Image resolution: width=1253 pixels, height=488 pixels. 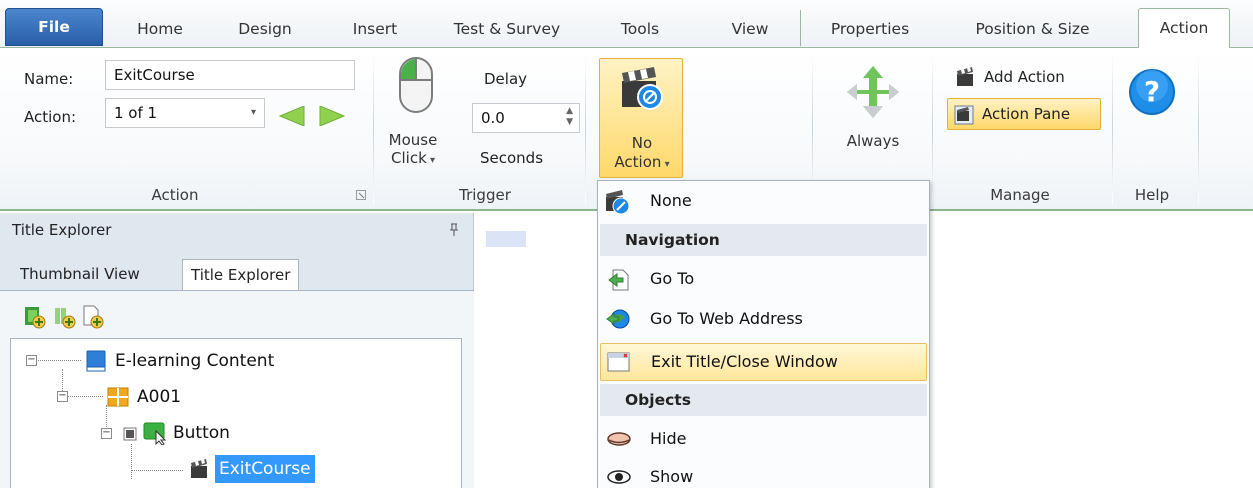 What do you see at coordinates (763, 240) in the screenshot?
I see `menu-header-navigation: Navigation` at bounding box center [763, 240].